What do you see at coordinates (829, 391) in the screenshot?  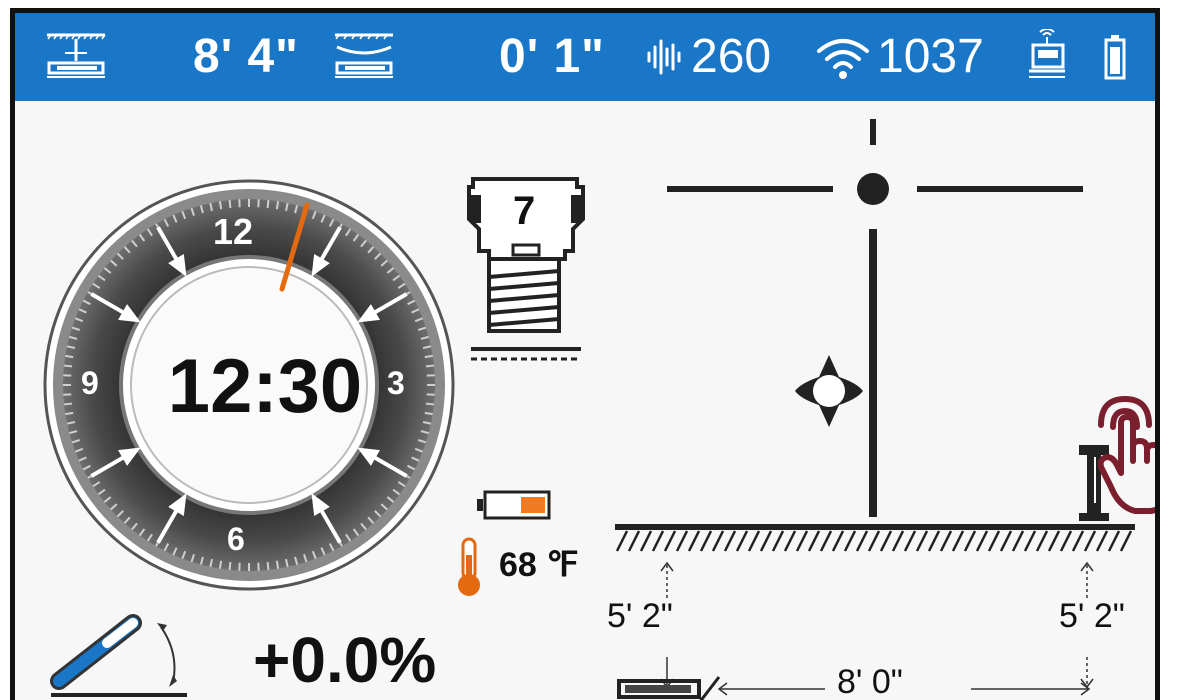 I see `locator-position-icon` at bounding box center [829, 391].